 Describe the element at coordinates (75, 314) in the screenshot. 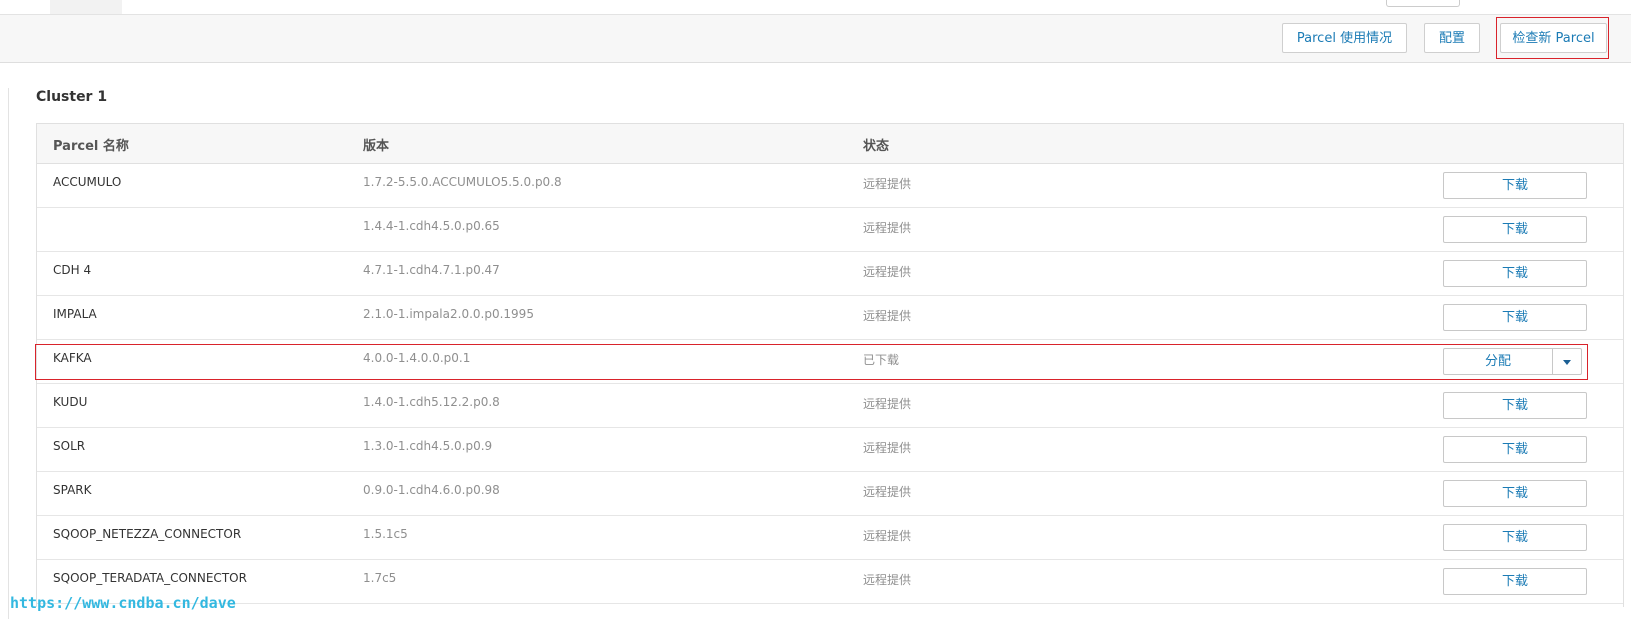

I see `parcel-name: IMPALA` at that location.